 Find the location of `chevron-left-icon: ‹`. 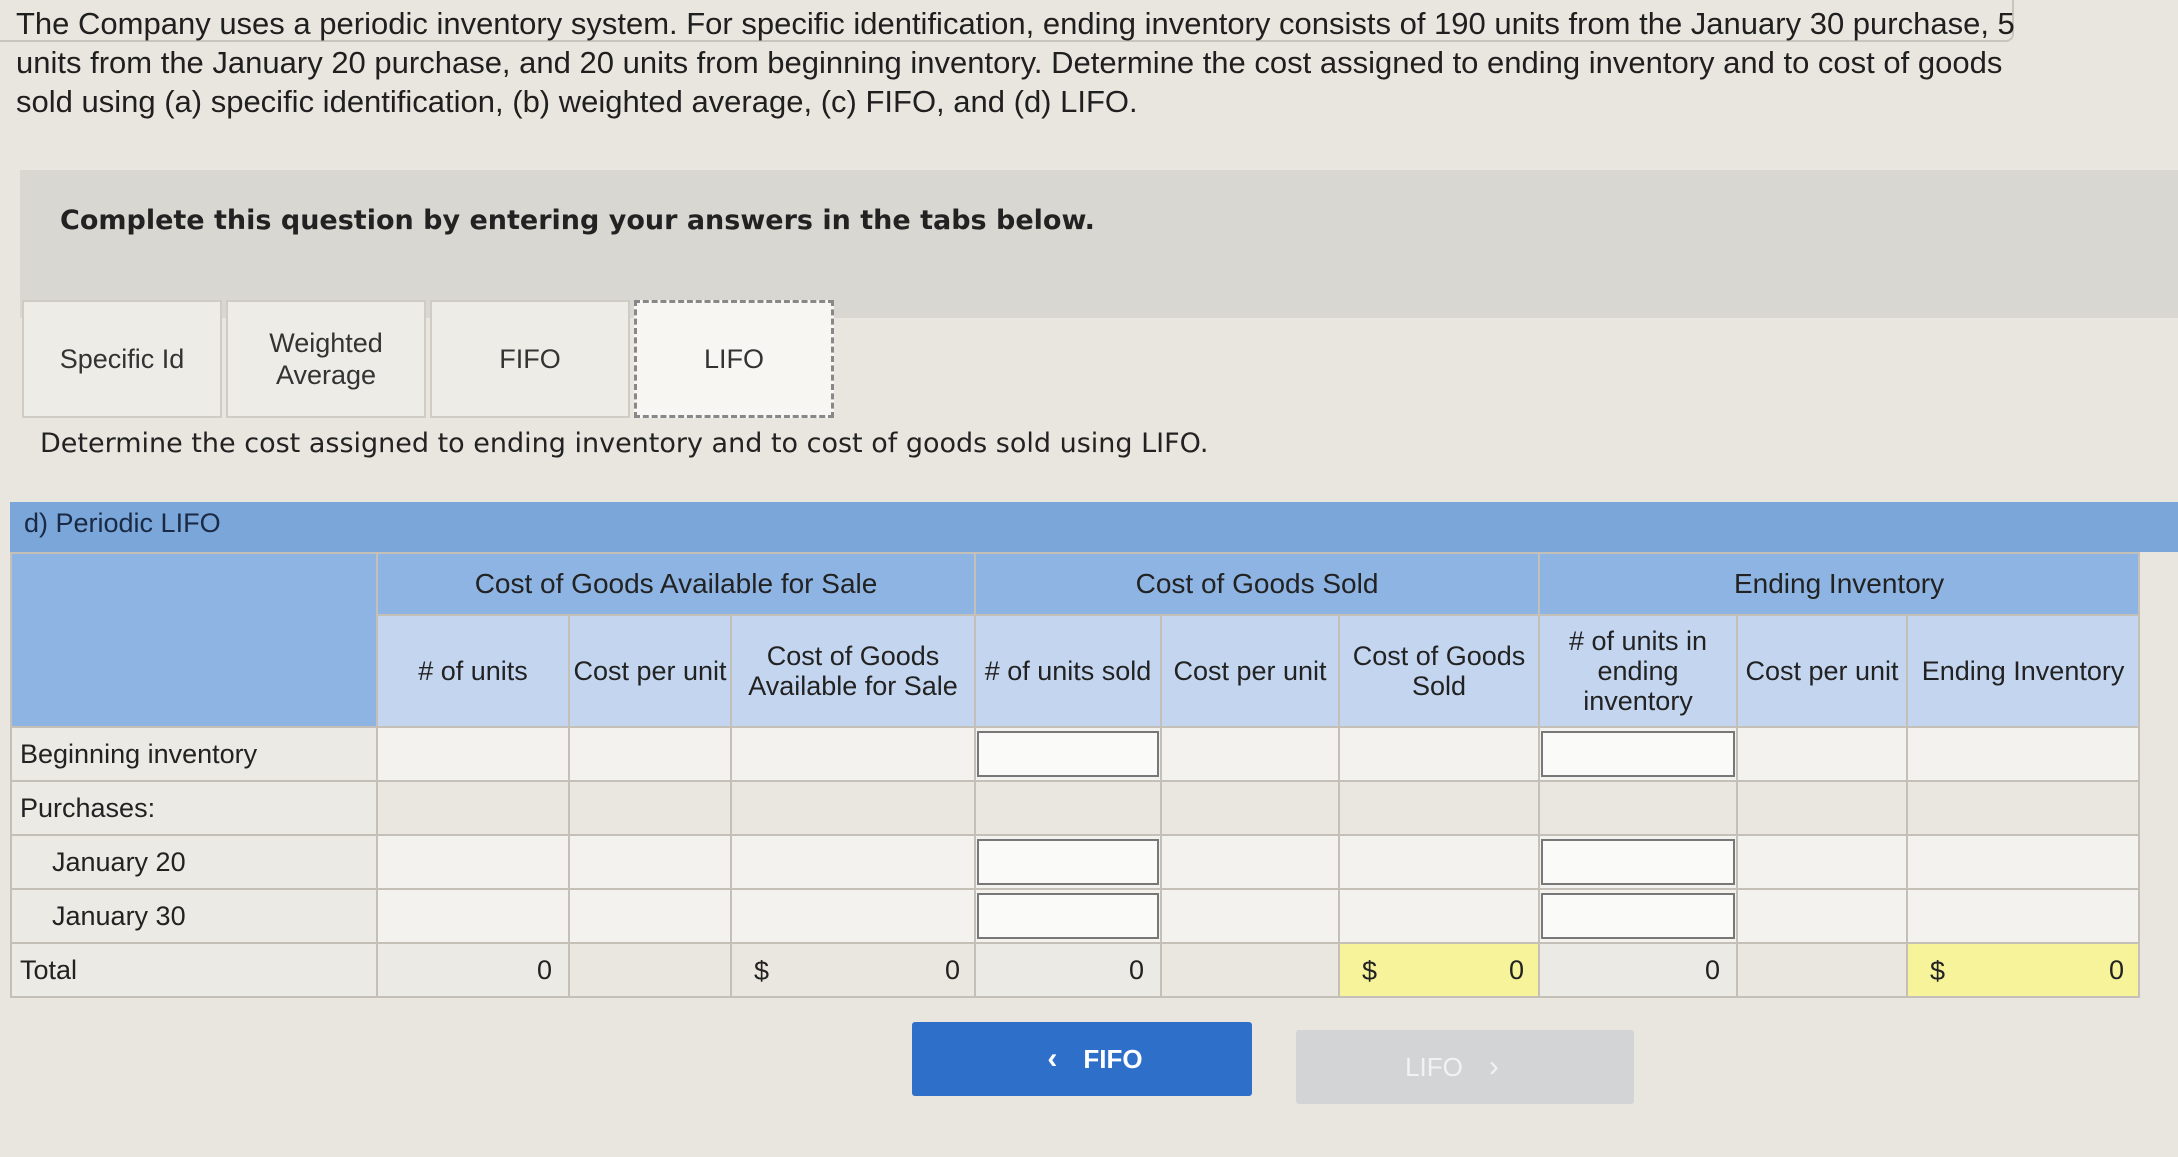

chevron-left-icon: ‹ is located at coordinates (1052, 1058).